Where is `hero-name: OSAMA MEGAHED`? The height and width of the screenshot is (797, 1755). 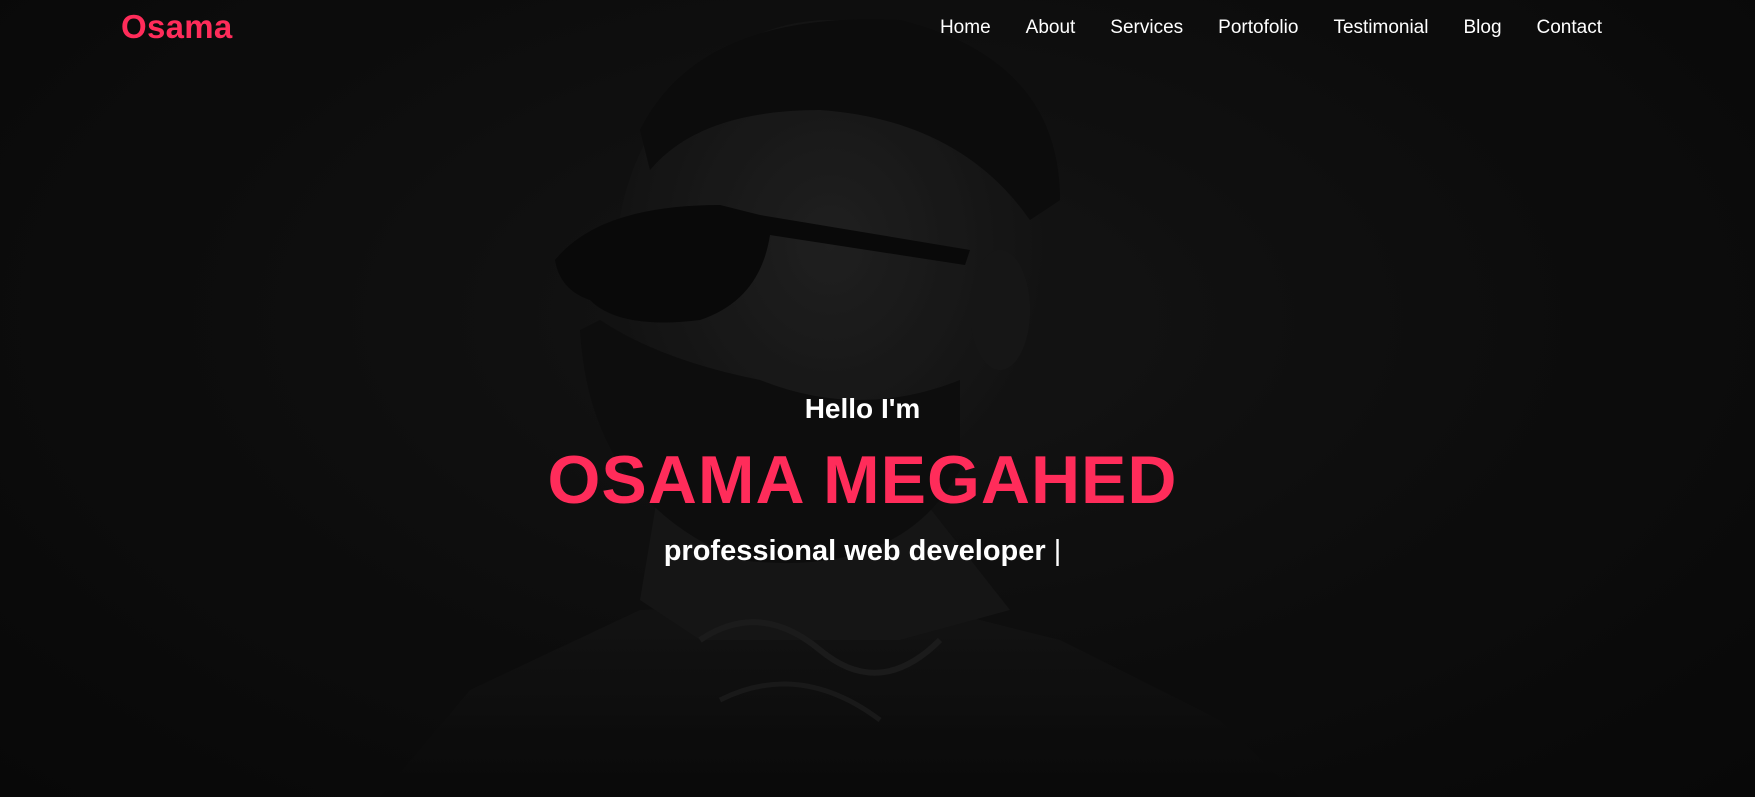
hero-name: OSAMA MEGAHED is located at coordinates (862, 480).